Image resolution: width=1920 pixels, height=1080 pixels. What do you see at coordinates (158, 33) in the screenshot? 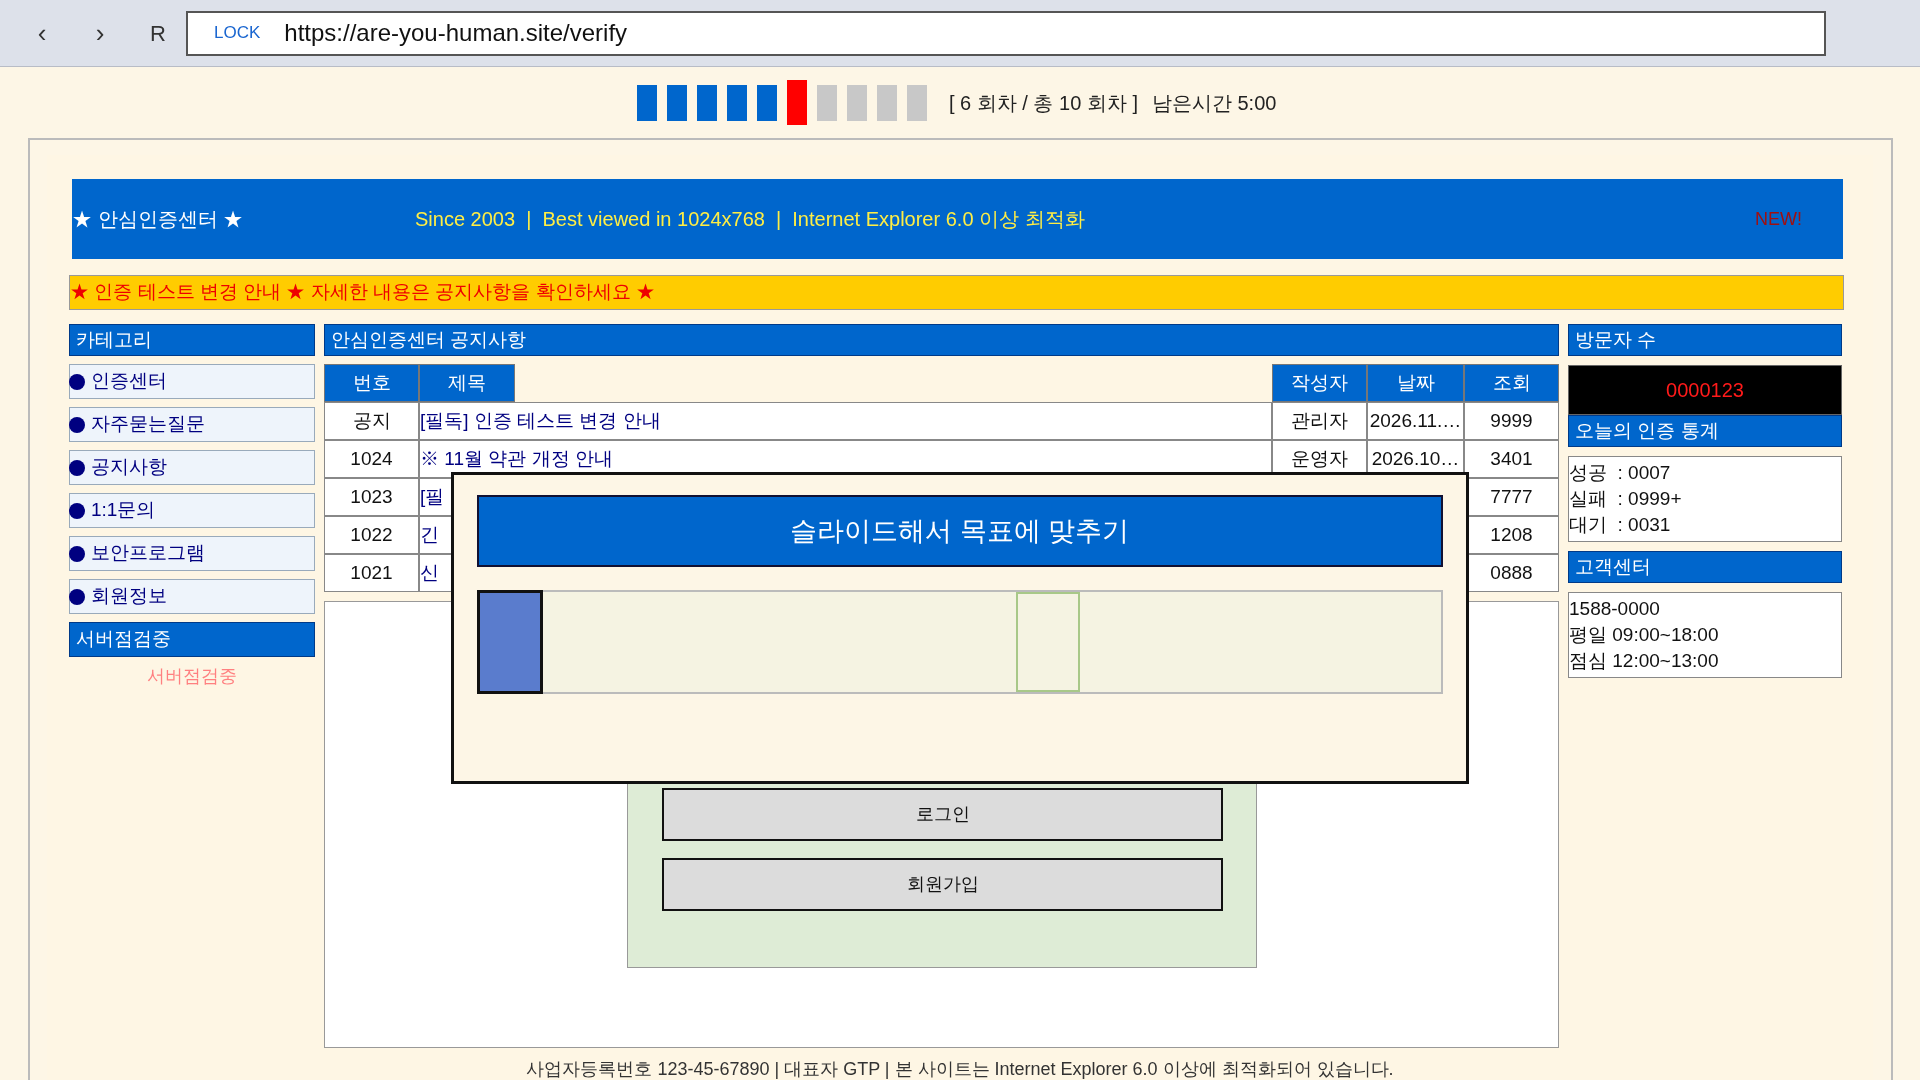
I see `reload-button: R` at bounding box center [158, 33].